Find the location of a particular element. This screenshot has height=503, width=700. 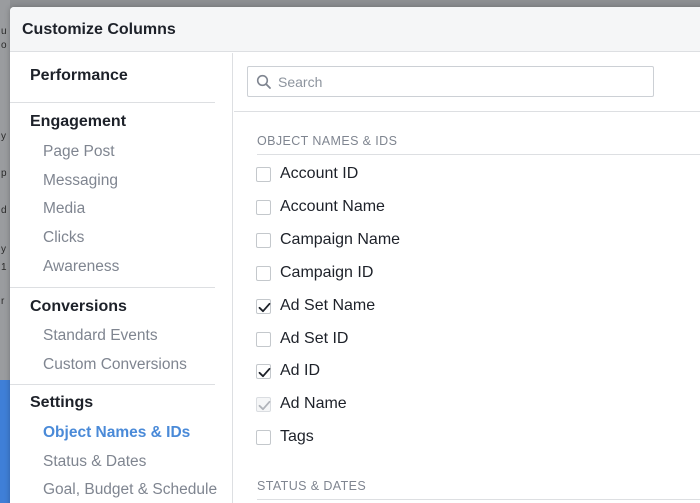

sidebar-heading-conversions: Conversions is located at coordinates (78, 307).